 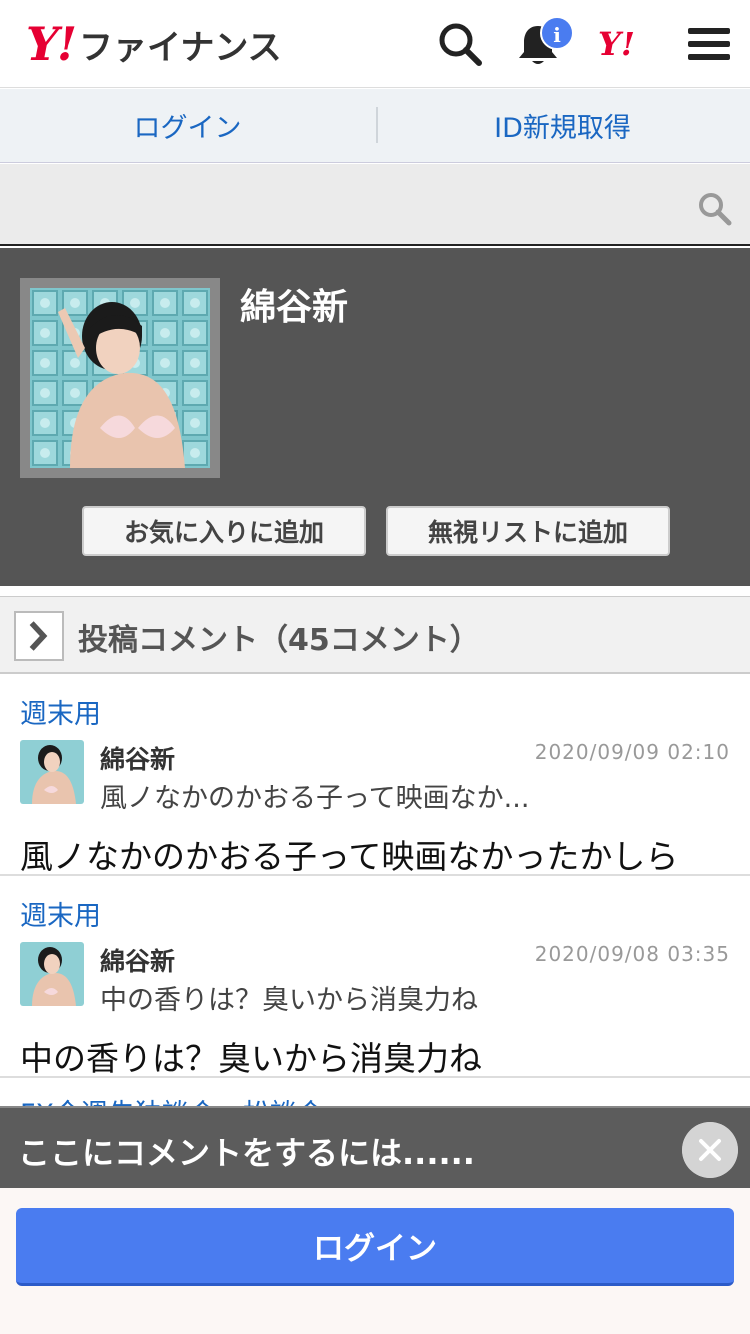 I want to click on comment-preview: 中の香りは？臭いから消臭力ね, so click(x=289, y=1000).